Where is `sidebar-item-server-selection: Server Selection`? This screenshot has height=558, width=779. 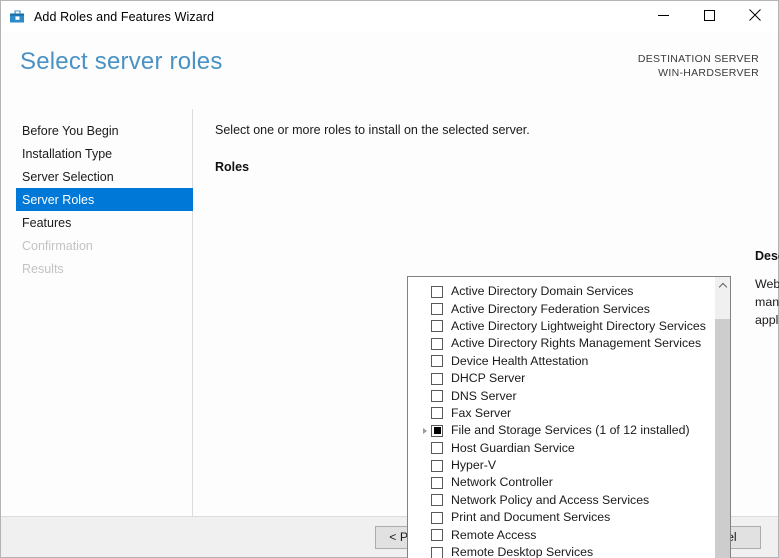 sidebar-item-server-selection: Server Selection is located at coordinates (96, 176).